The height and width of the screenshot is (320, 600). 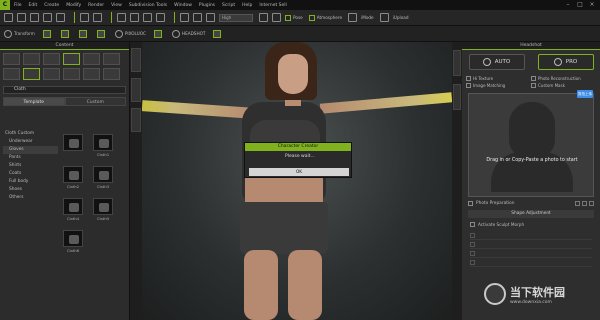 I want to click on menu-create: Create, so click(x=51, y=5).